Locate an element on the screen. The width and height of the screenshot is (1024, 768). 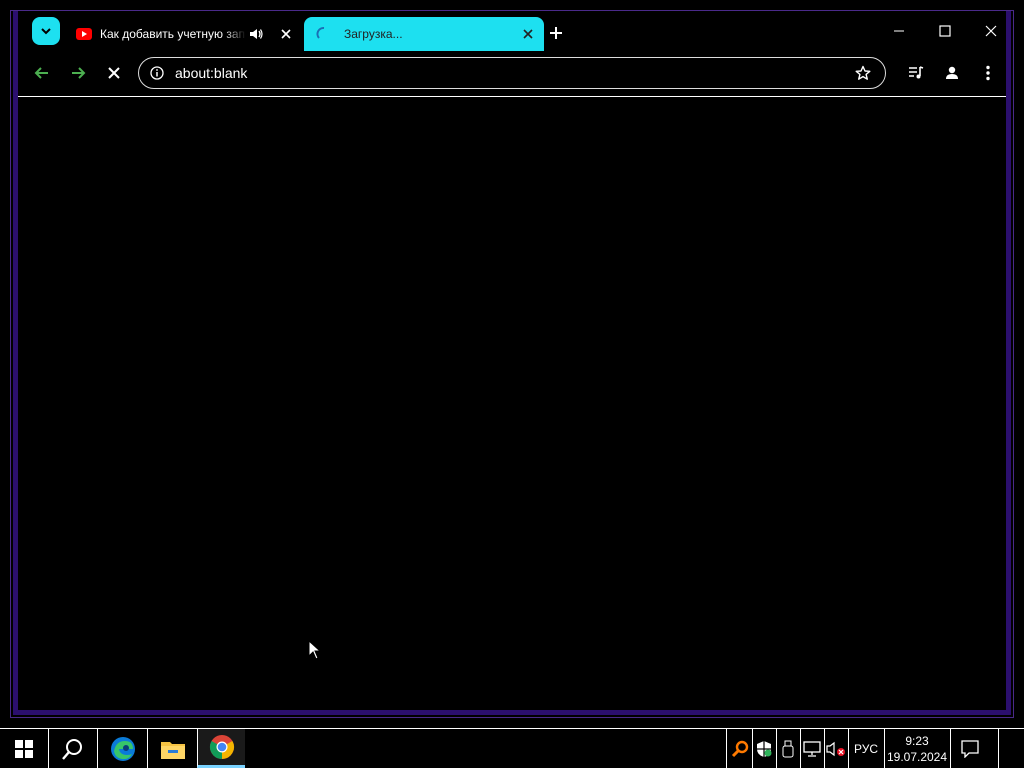
chrome-icon is located at coordinates (221, 747).